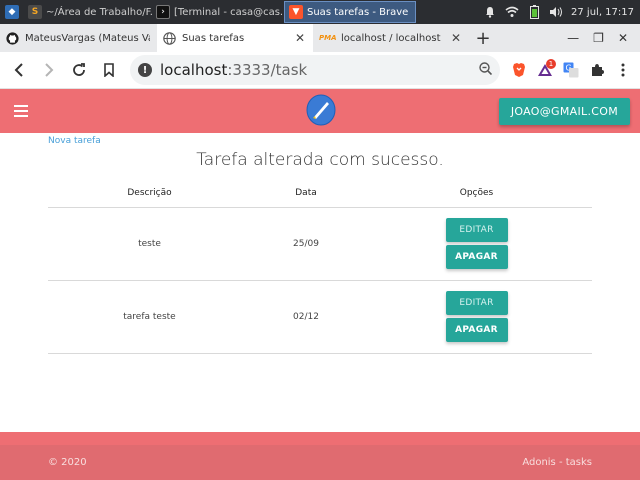 This screenshot has height=480, width=640. I want to click on address-bar: ! localhost:3333/task, so click(315, 70).